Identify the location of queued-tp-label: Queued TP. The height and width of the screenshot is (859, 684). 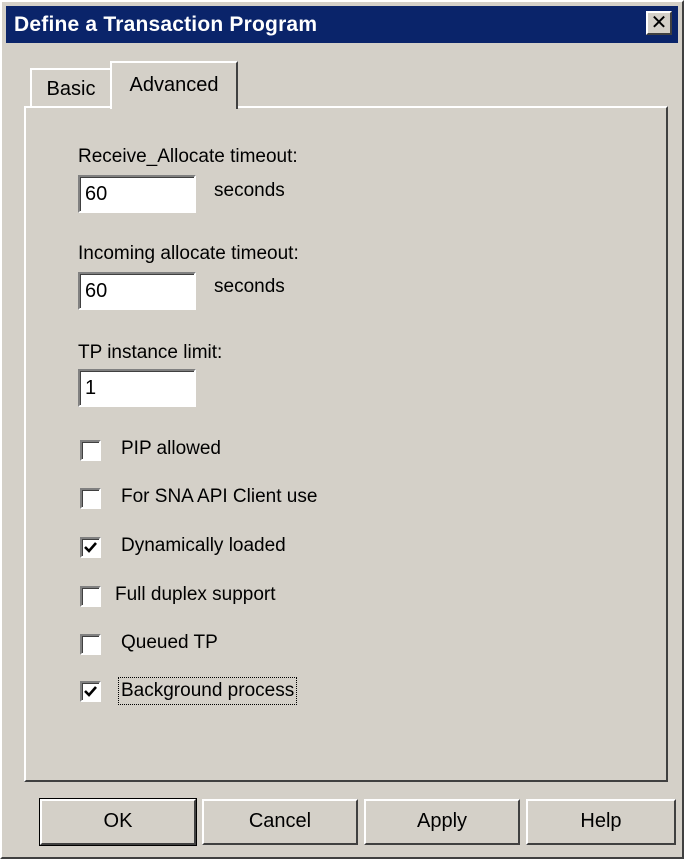
(169, 643).